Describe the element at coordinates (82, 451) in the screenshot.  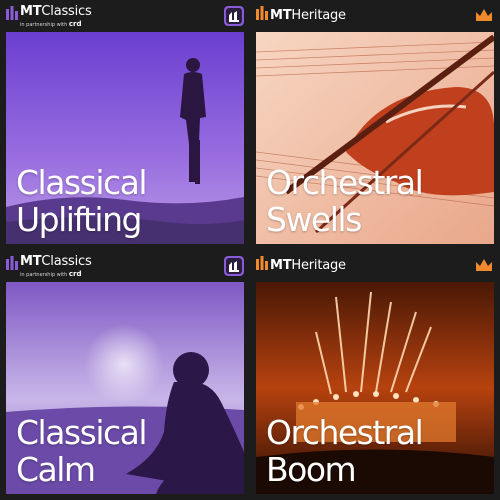
I see `playlist-title: Classical Calm` at that location.